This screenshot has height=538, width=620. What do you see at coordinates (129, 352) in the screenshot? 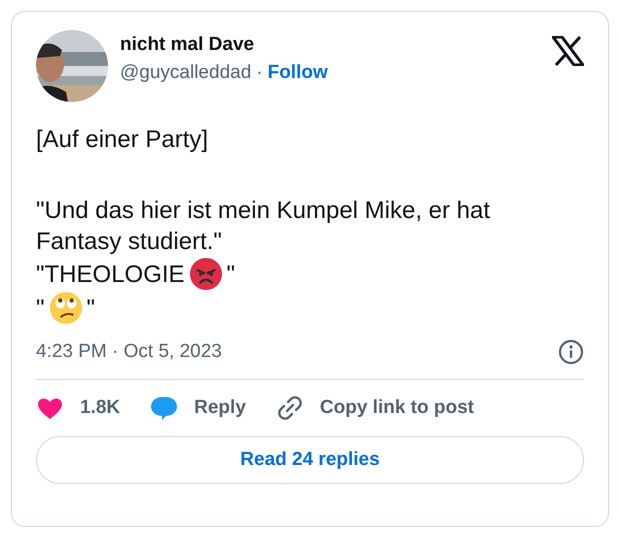
I see `timestamp: 4:23 PM · Oct 5, 2023` at bounding box center [129, 352].